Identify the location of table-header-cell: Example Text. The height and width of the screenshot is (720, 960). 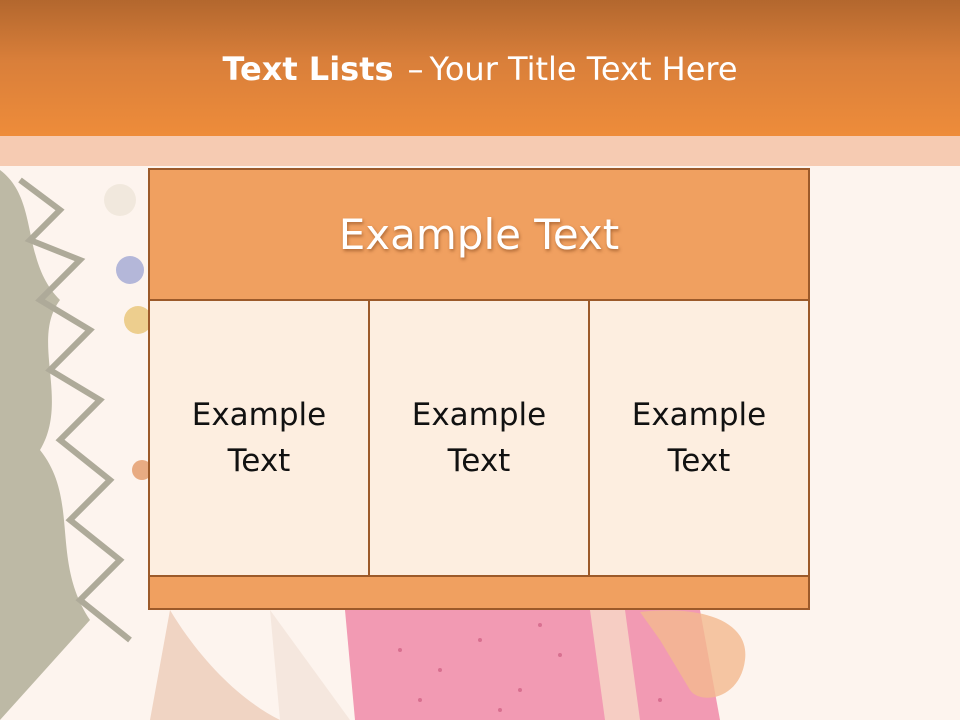
(479, 234).